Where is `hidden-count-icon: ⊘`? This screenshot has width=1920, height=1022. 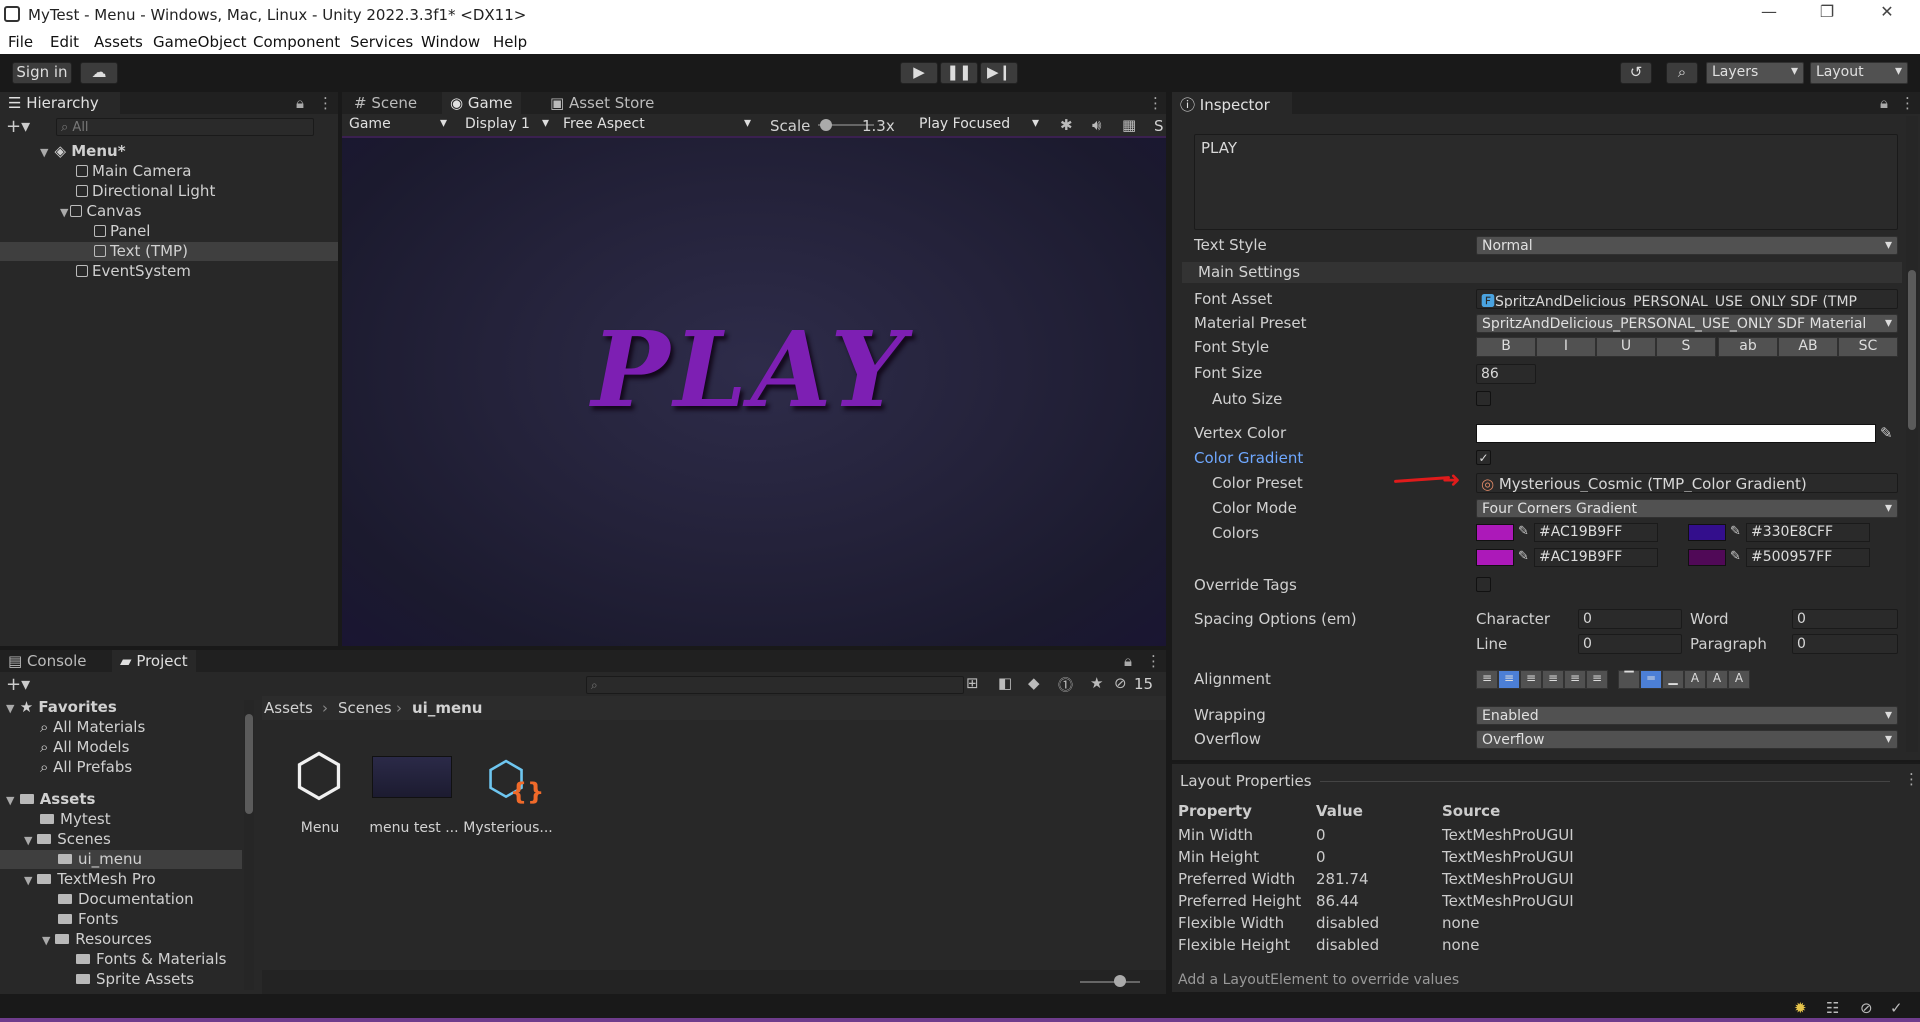 hidden-count-icon: ⊘ is located at coordinates (1120, 683).